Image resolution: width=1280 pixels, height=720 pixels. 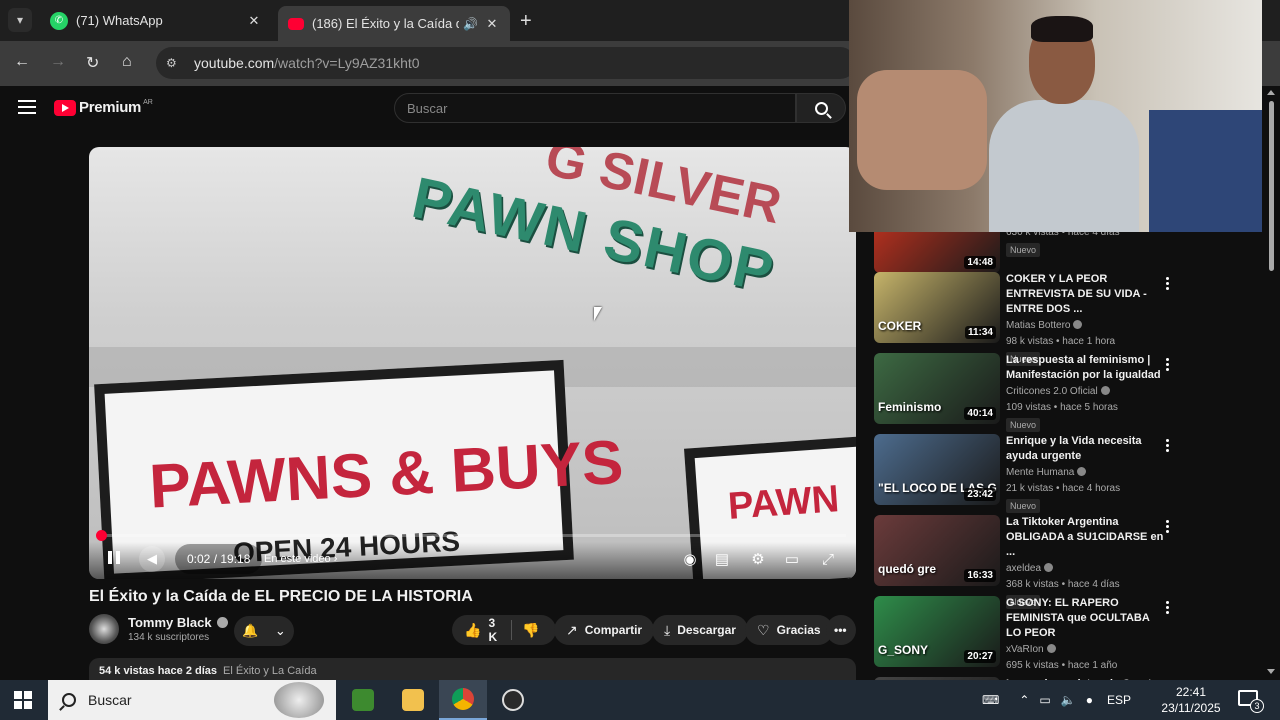 What do you see at coordinates (1251, 701) in the screenshot?
I see `notification-icon: 3` at bounding box center [1251, 701].